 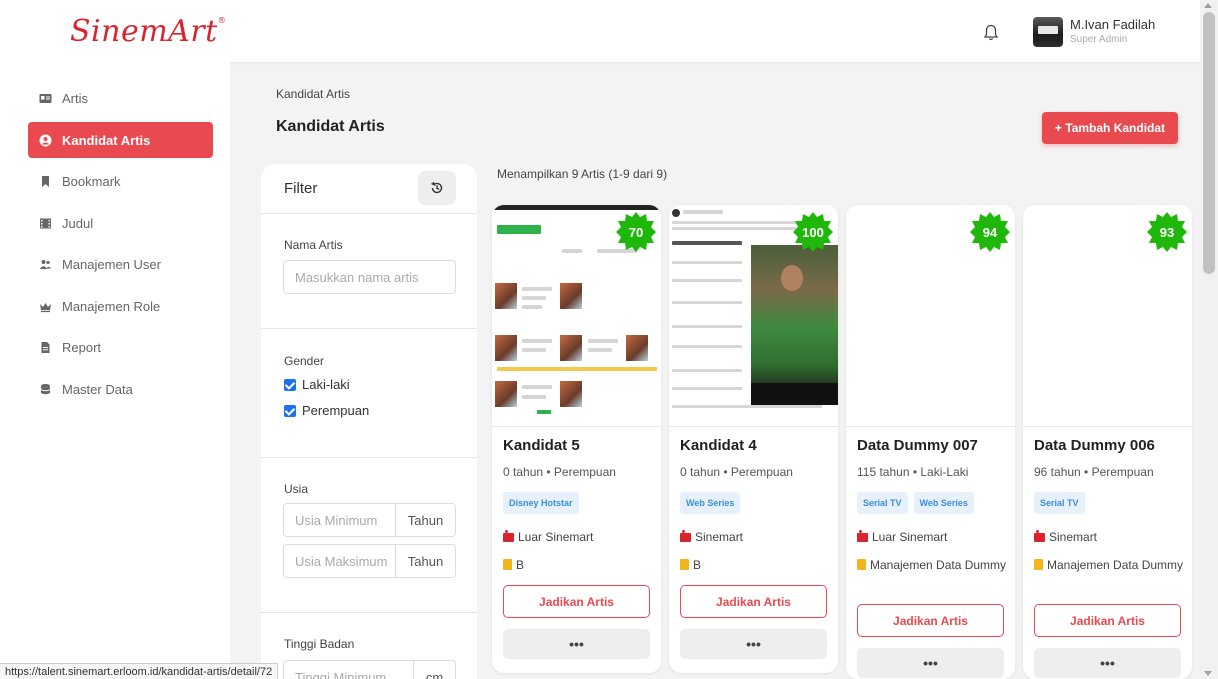 I want to click on candidate-name: Data Dummy 006, so click(x=1094, y=445).